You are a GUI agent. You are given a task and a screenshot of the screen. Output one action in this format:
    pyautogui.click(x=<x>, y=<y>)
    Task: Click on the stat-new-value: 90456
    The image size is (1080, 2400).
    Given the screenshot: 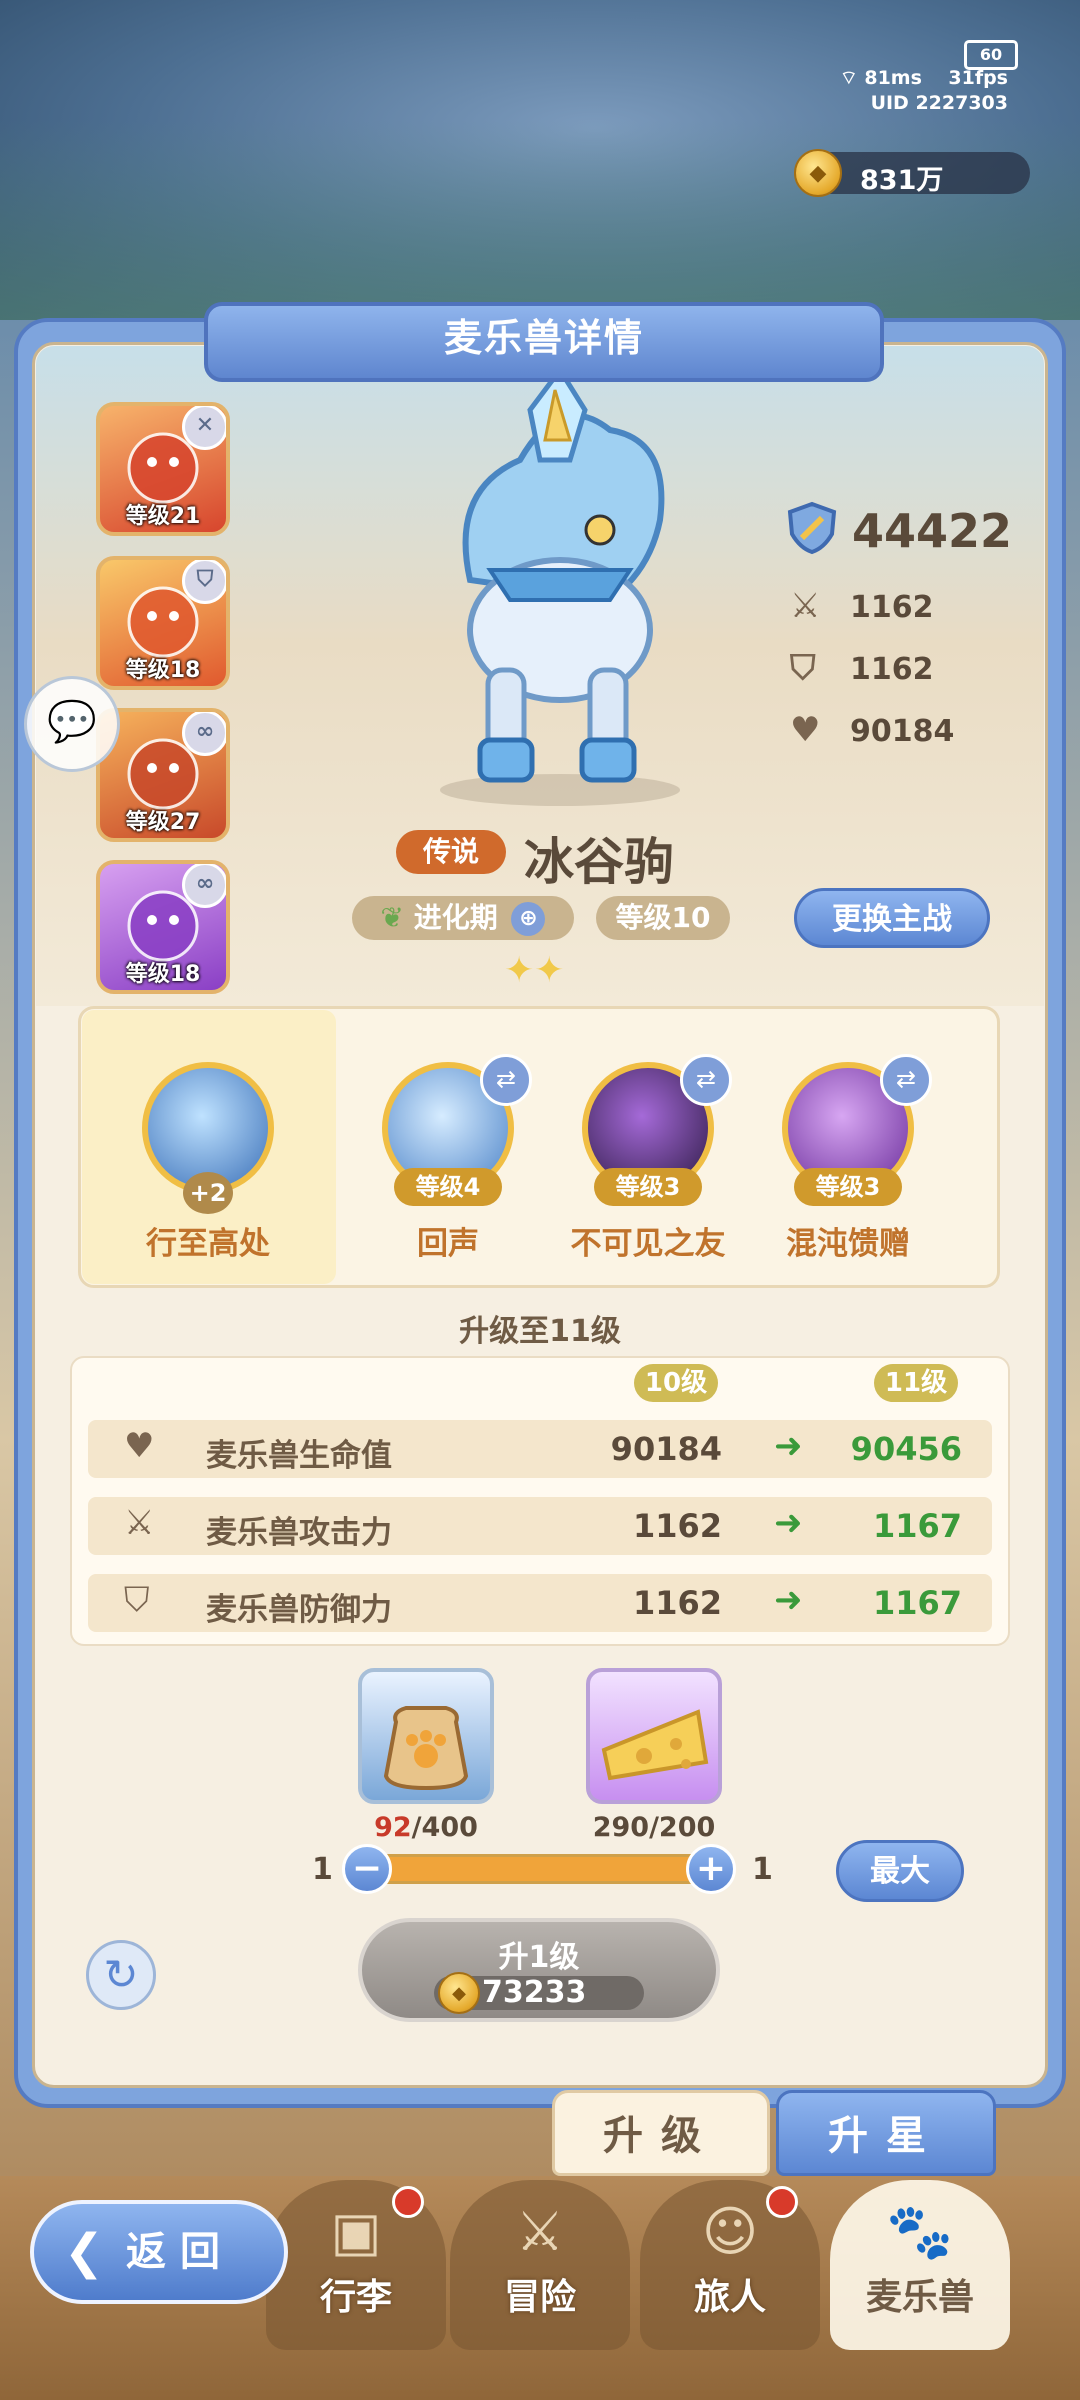 What is the action you would take?
    pyautogui.click(x=906, y=1449)
    